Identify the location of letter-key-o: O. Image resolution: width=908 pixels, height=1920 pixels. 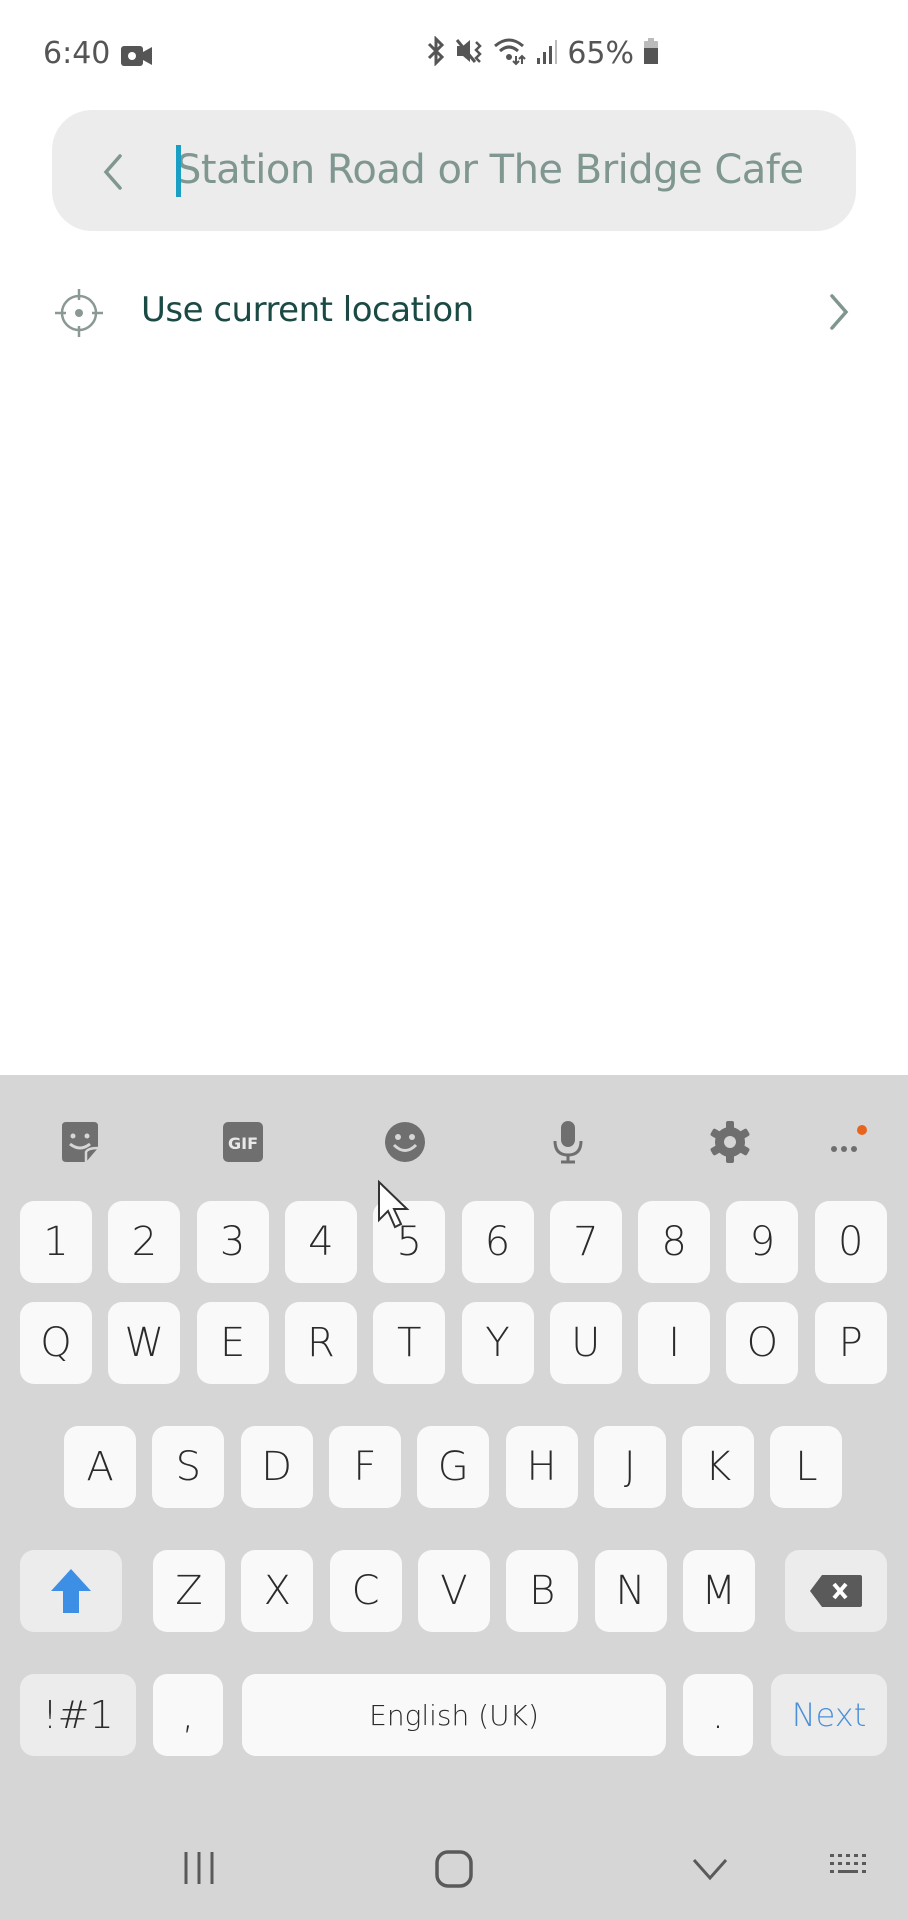
(762, 1343).